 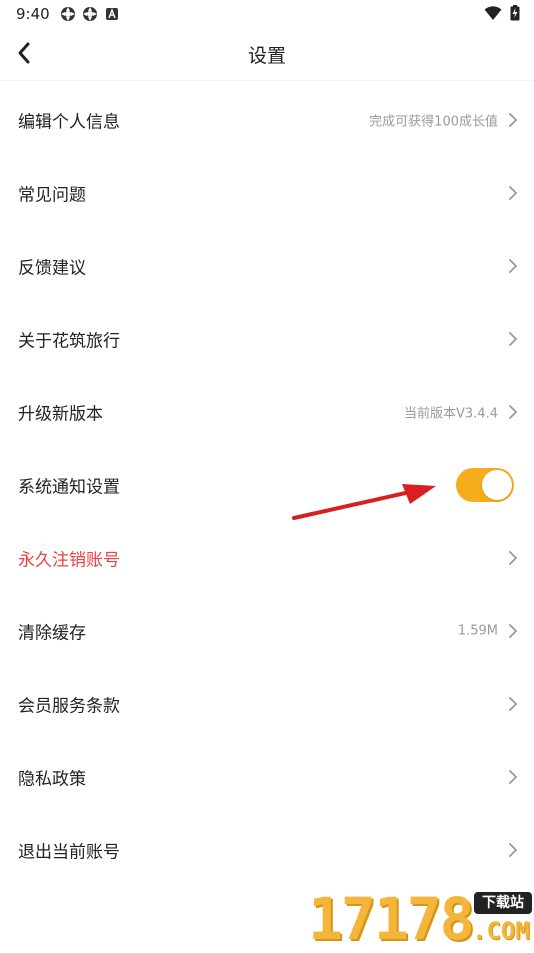 I want to click on watermark-digits: 17178, so click(x=391, y=919).